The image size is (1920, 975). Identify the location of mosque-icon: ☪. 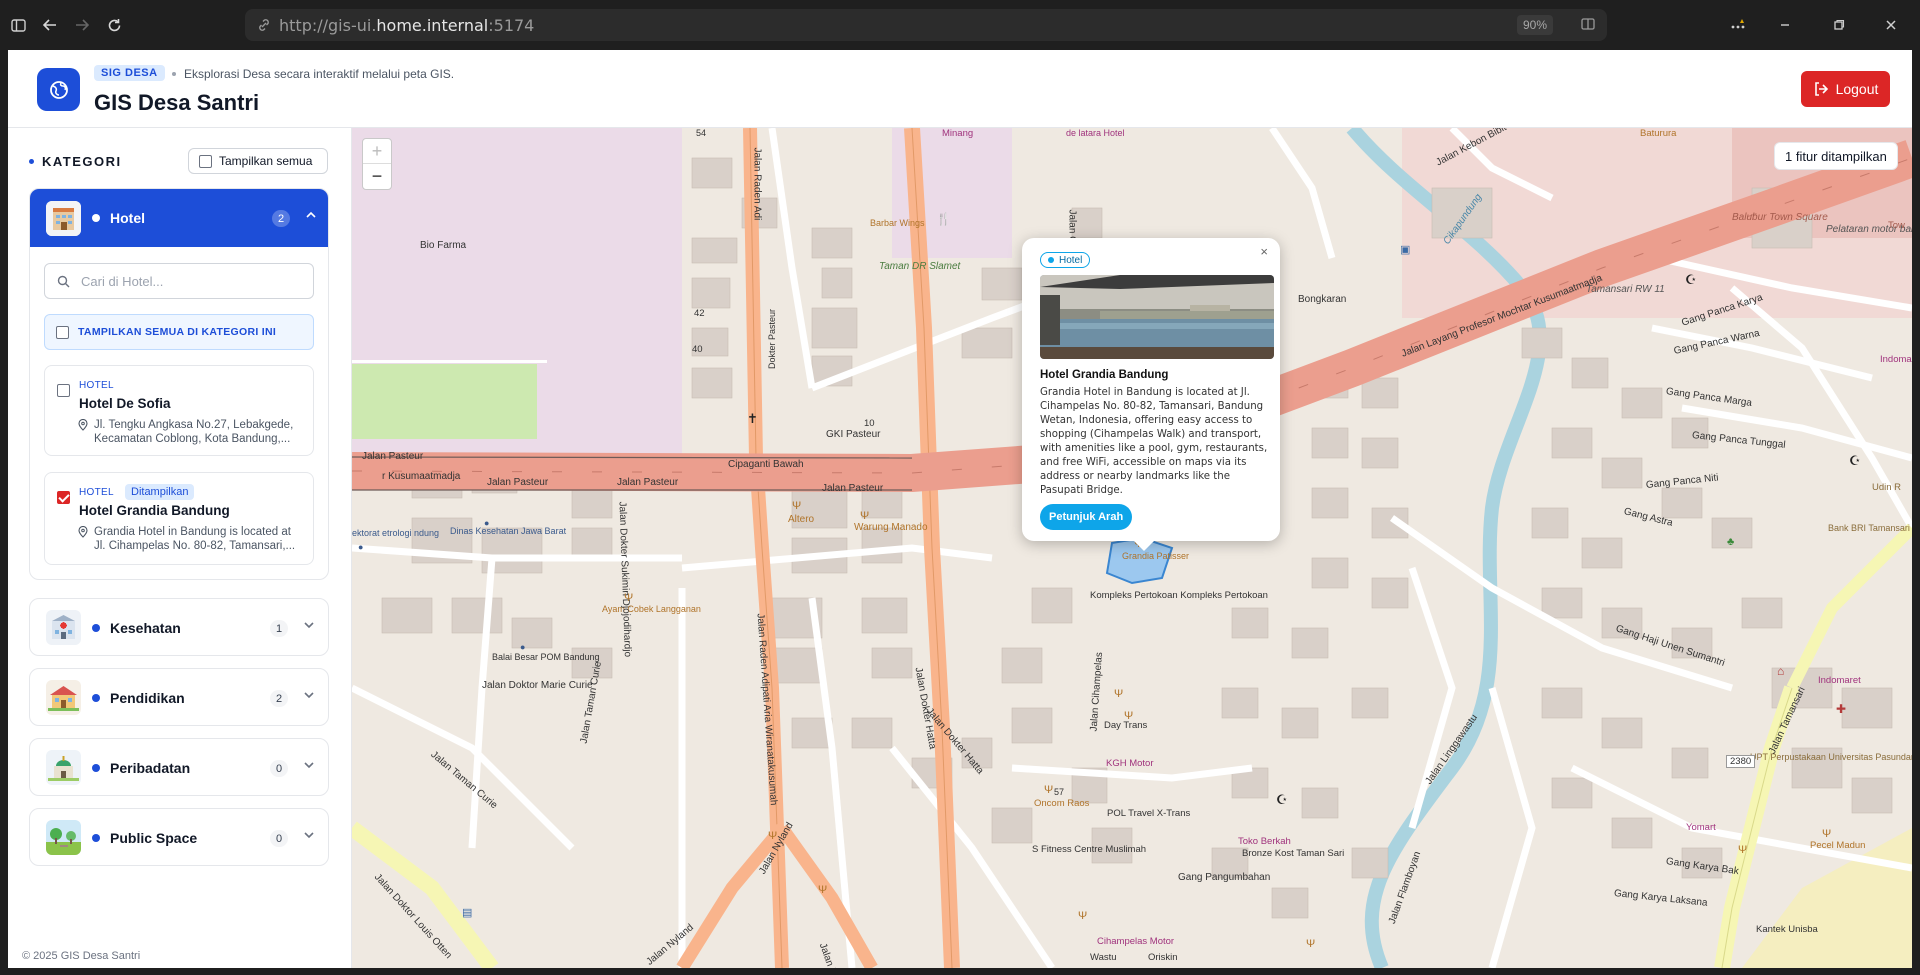
(1282, 799).